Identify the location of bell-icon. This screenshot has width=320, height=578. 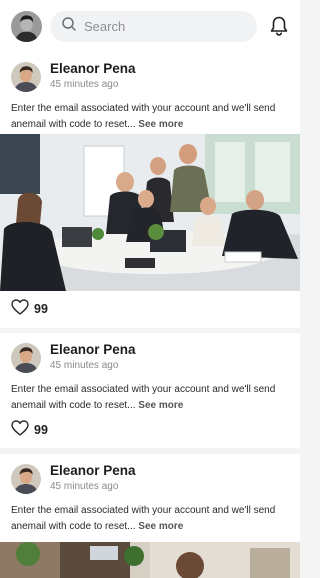
(279, 26).